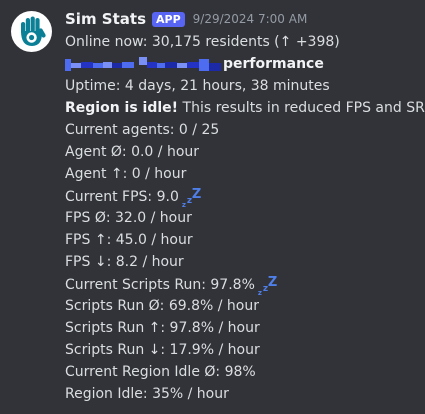 Image resolution: width=425 pixels, height=414 pixels. What do you see at coordinates (126, 174) in the screenshot?
I see `agent-max-line: Agent ↑: 0 / hour` at bounding box center [126, 174].